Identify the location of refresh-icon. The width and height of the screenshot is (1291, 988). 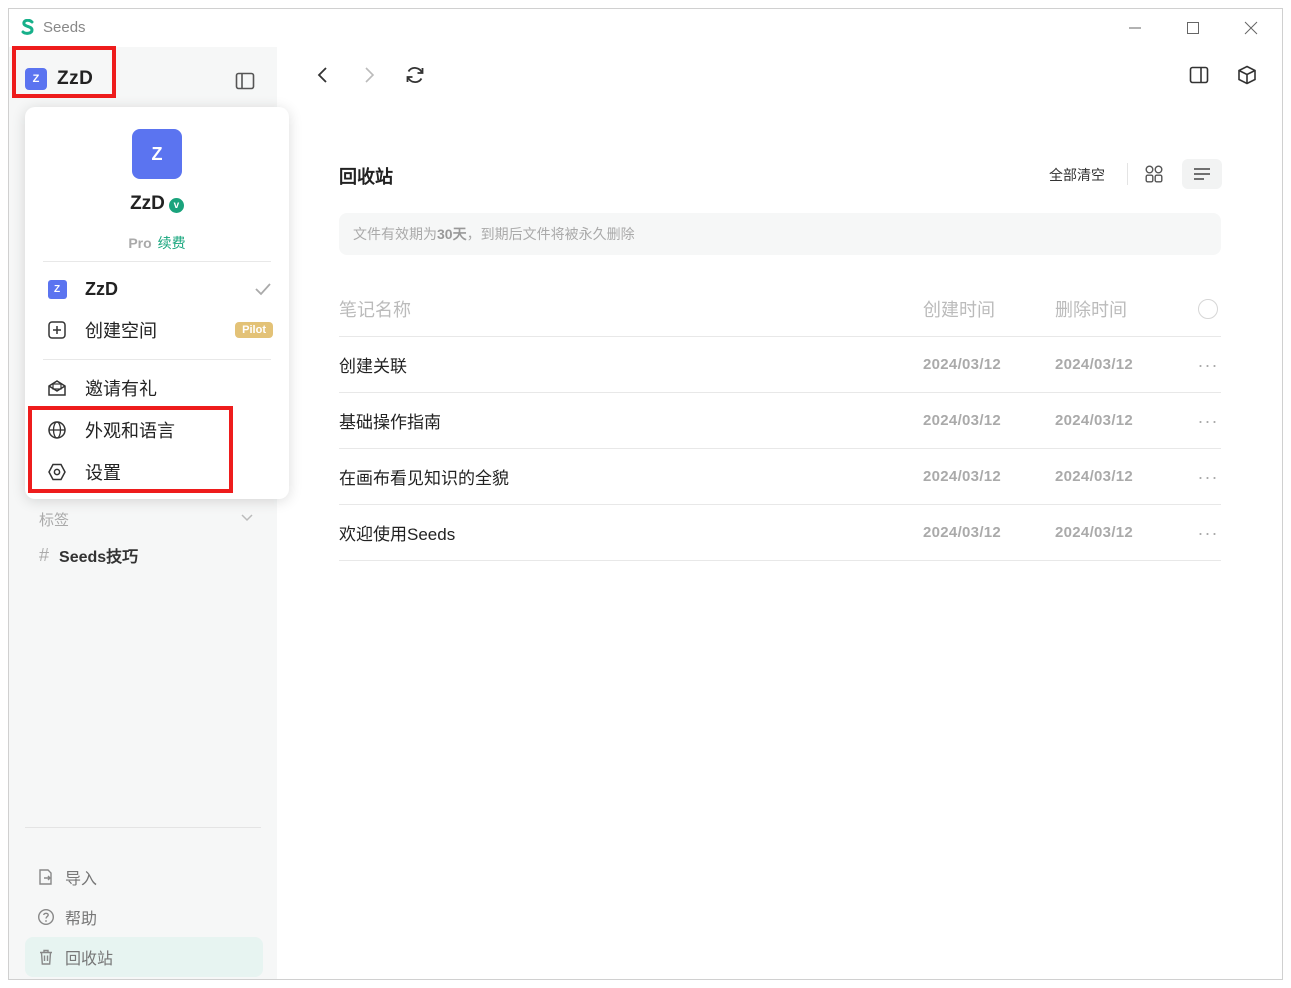
(415, 75).